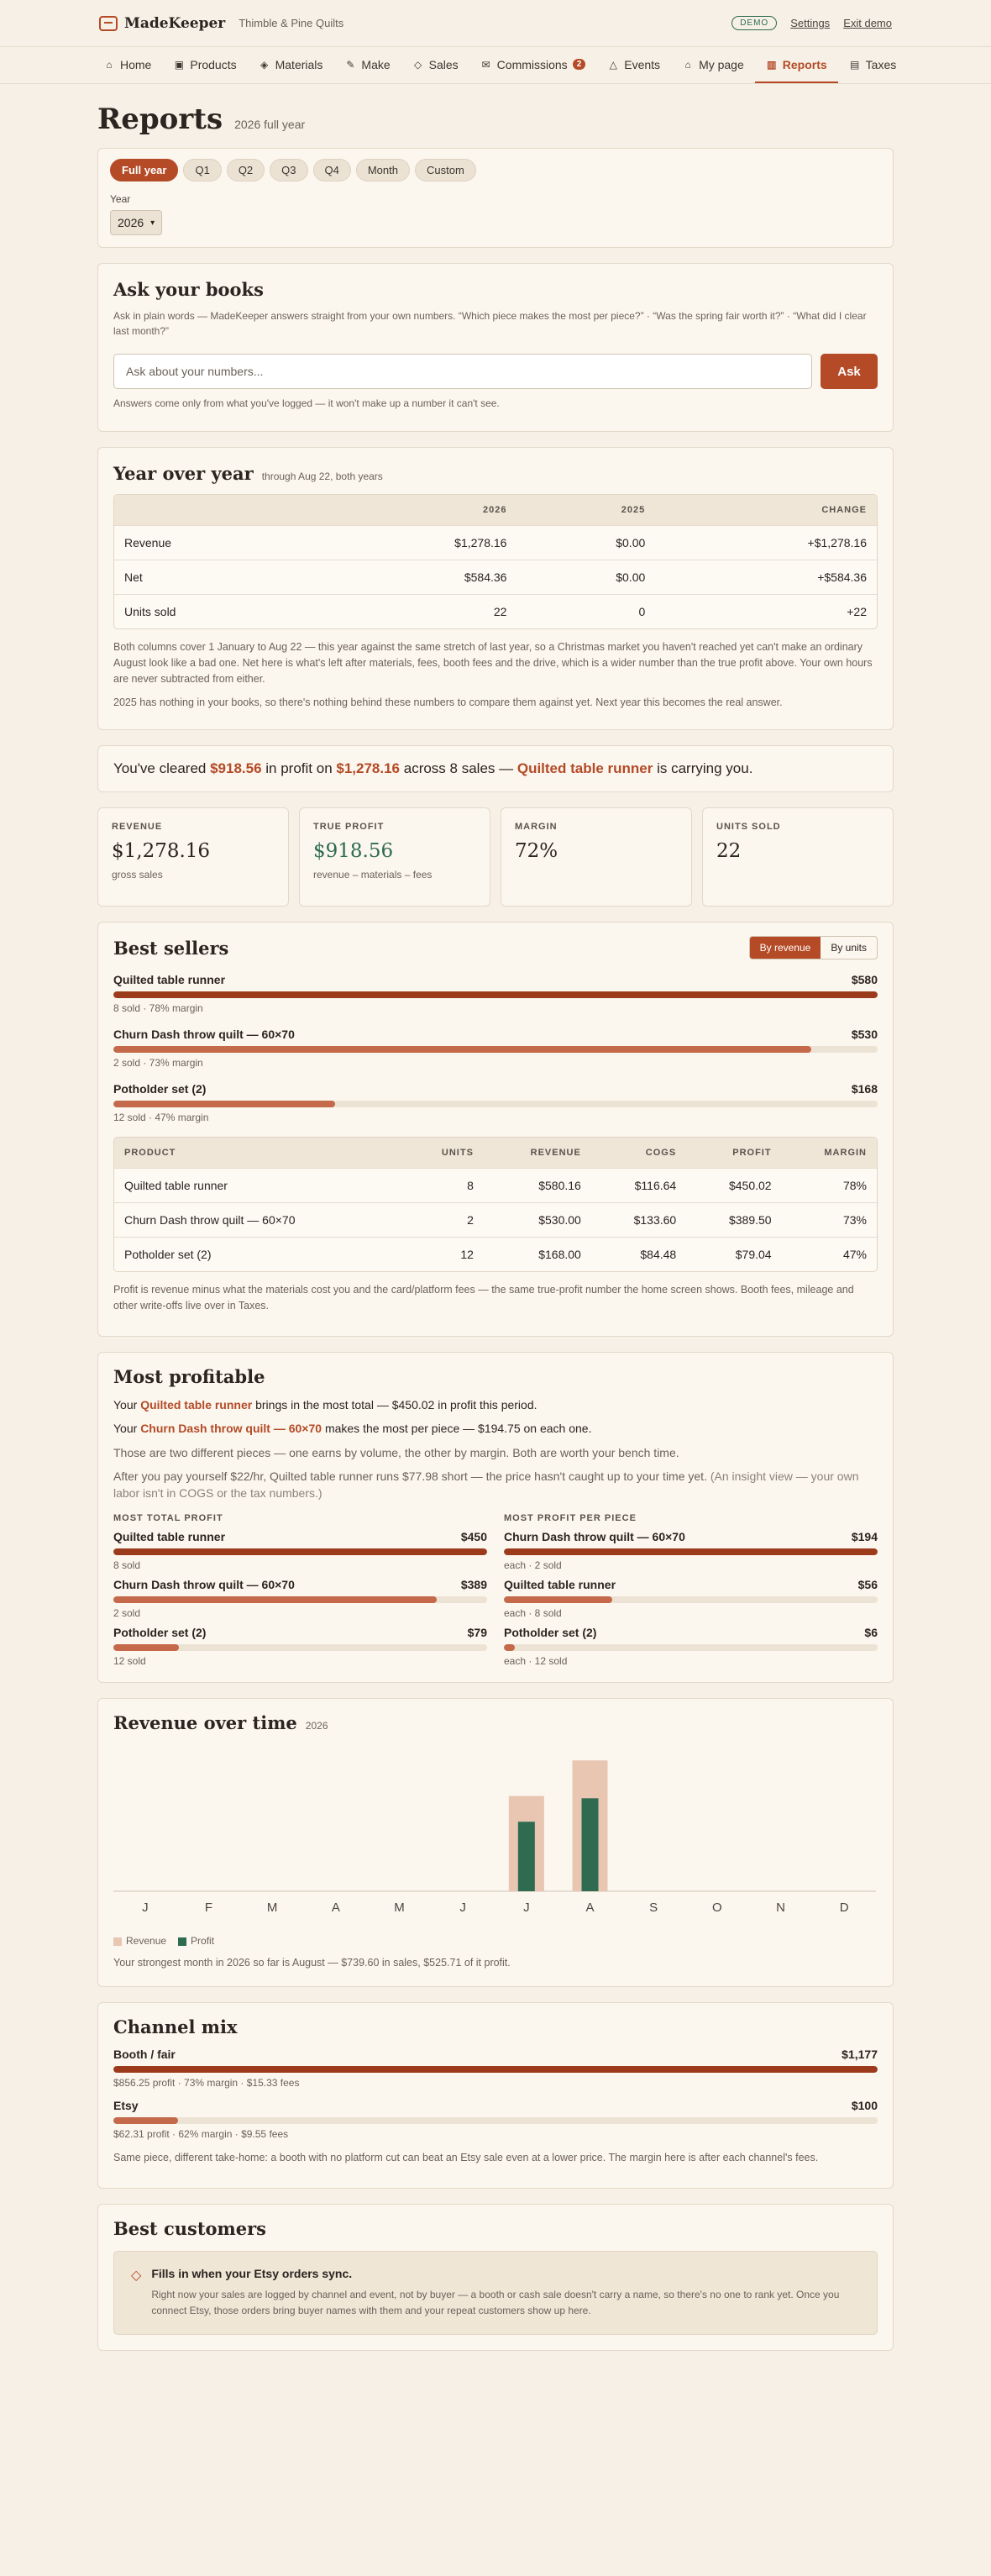 The width and height of the screenshot is (991, 2576). Describe the element at coordinates (845, 1907) in the screenshot. I see `month-tick-label: D` at that location.